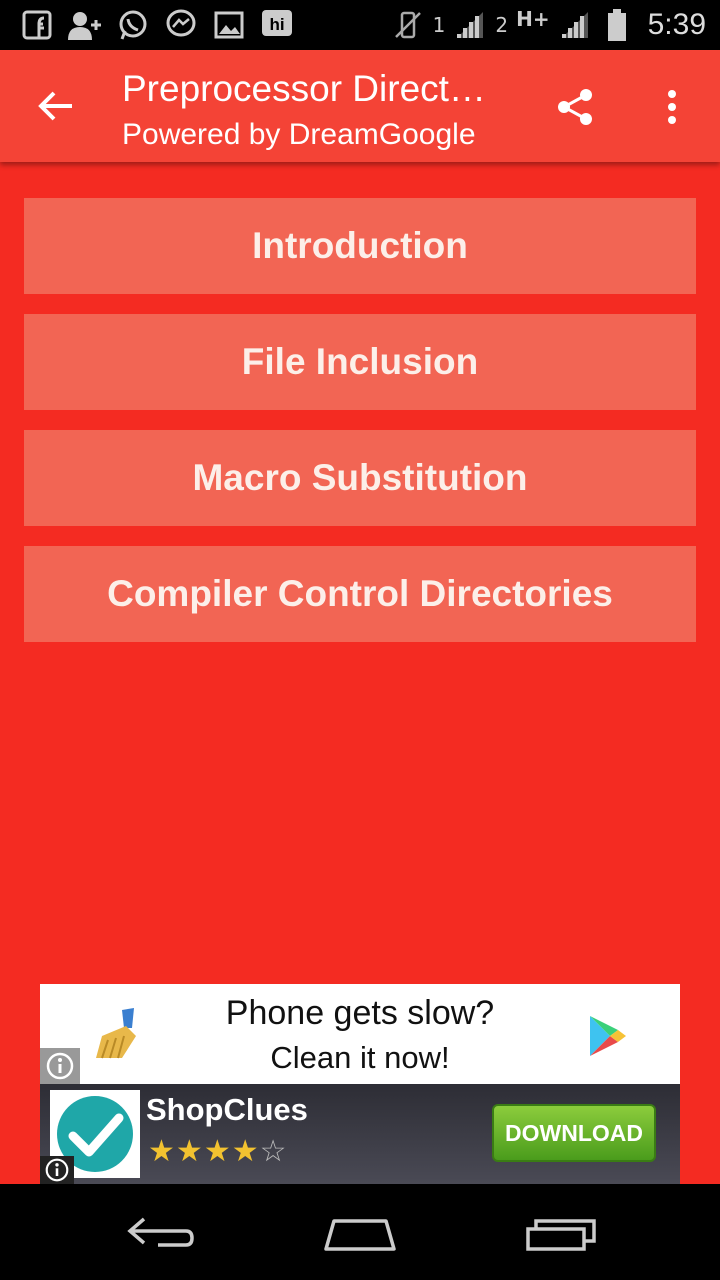 This screenshot has width=720, height=1280. I want to click on download-label: DOWNLOAD, so click(574, 1132).